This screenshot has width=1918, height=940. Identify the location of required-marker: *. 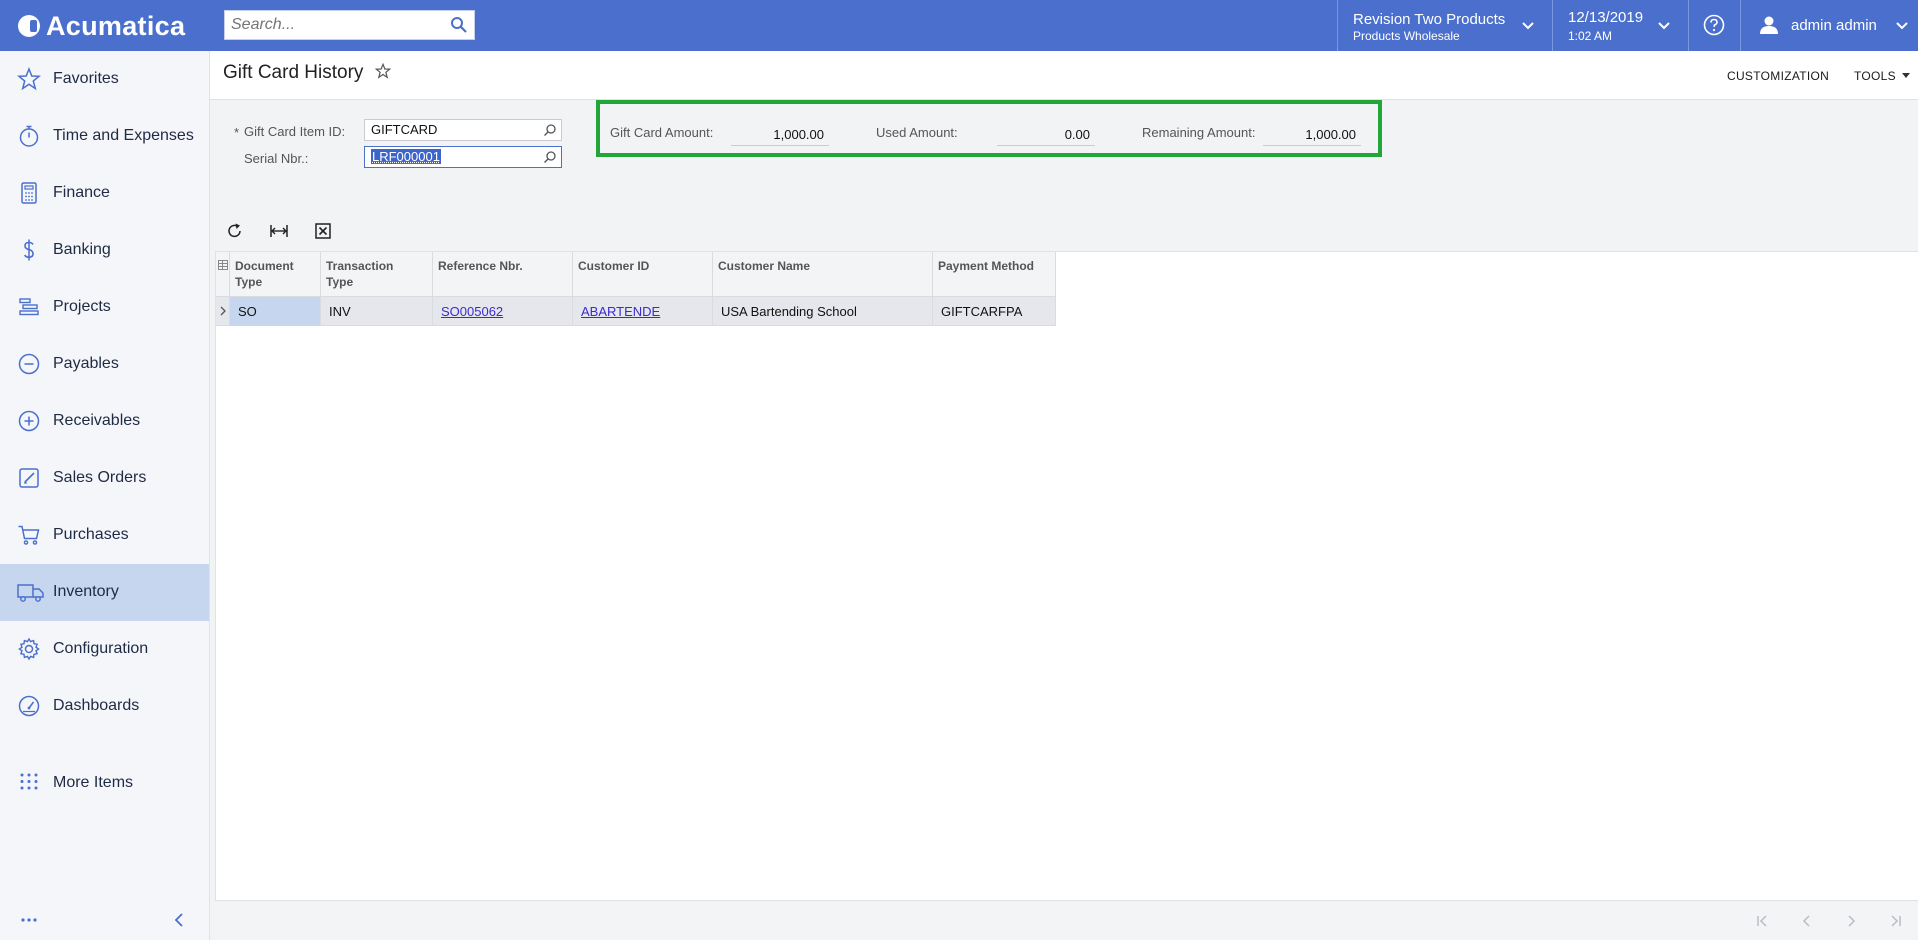
(237, 132).